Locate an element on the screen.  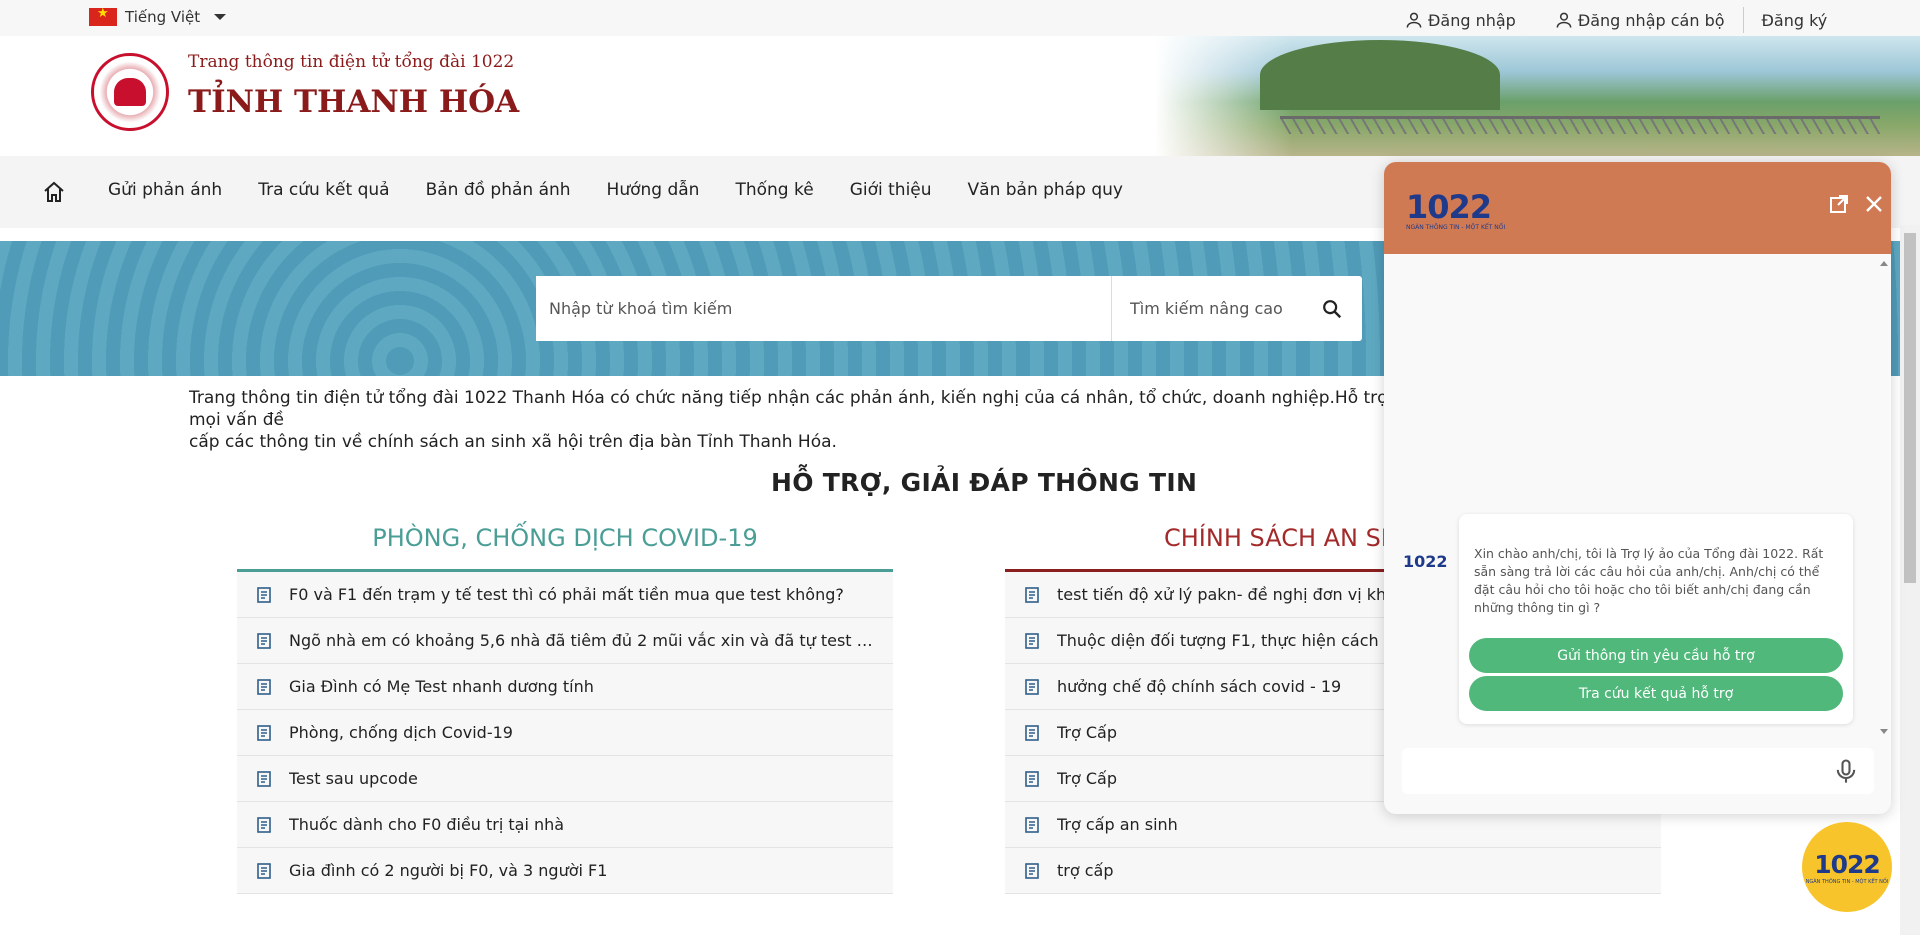
site-title: TỈNH THANH HÓA is located at coordinates (353, 102).